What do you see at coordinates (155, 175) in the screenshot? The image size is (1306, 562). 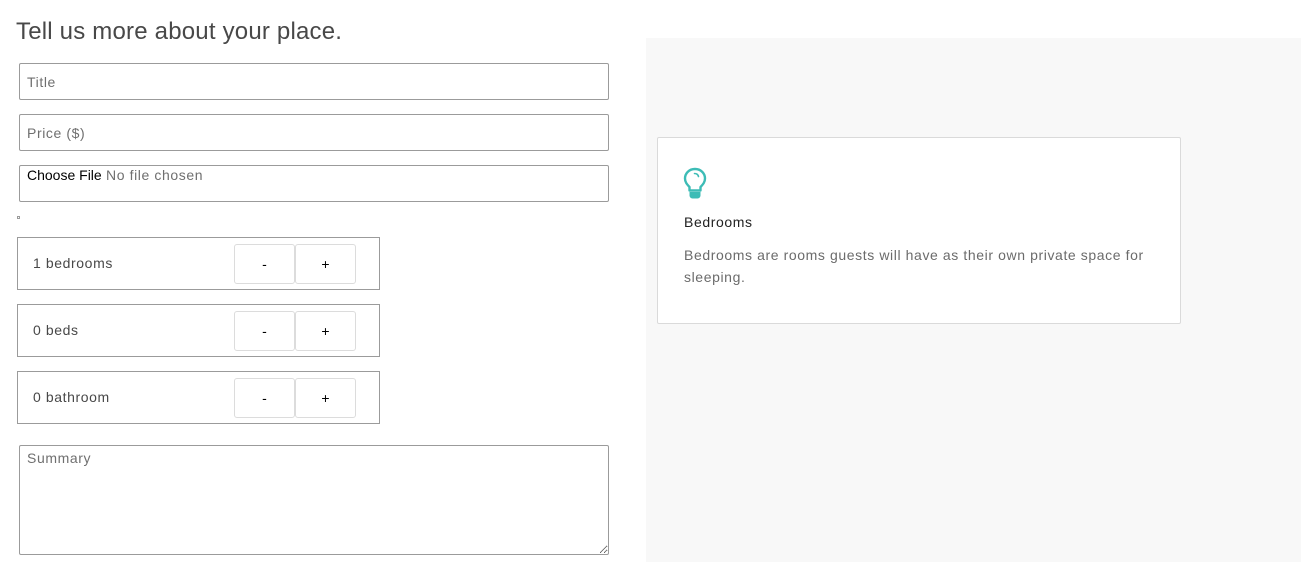 I see `file-status-text: No file chosen` at bounding box center [155, 175].